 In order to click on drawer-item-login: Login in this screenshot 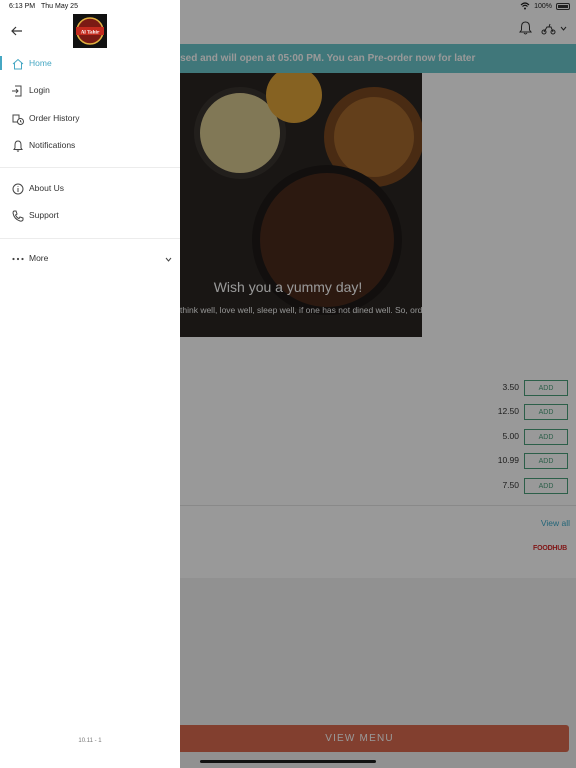, I will do `click(90, 91)`.